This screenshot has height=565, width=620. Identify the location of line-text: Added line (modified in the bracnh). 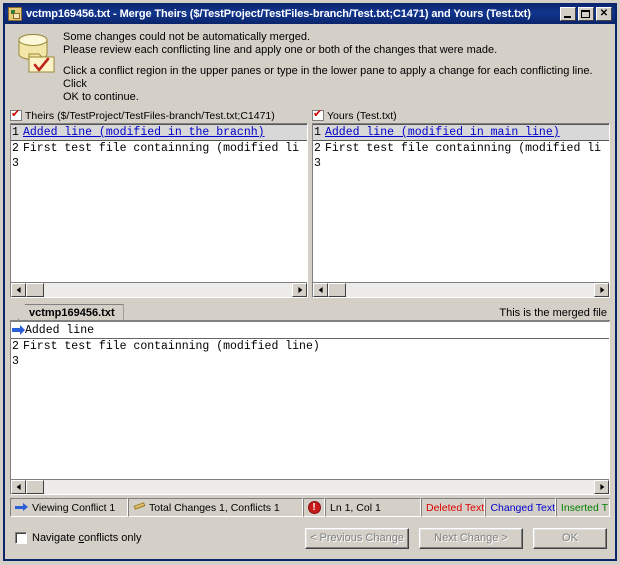
(144, 132).